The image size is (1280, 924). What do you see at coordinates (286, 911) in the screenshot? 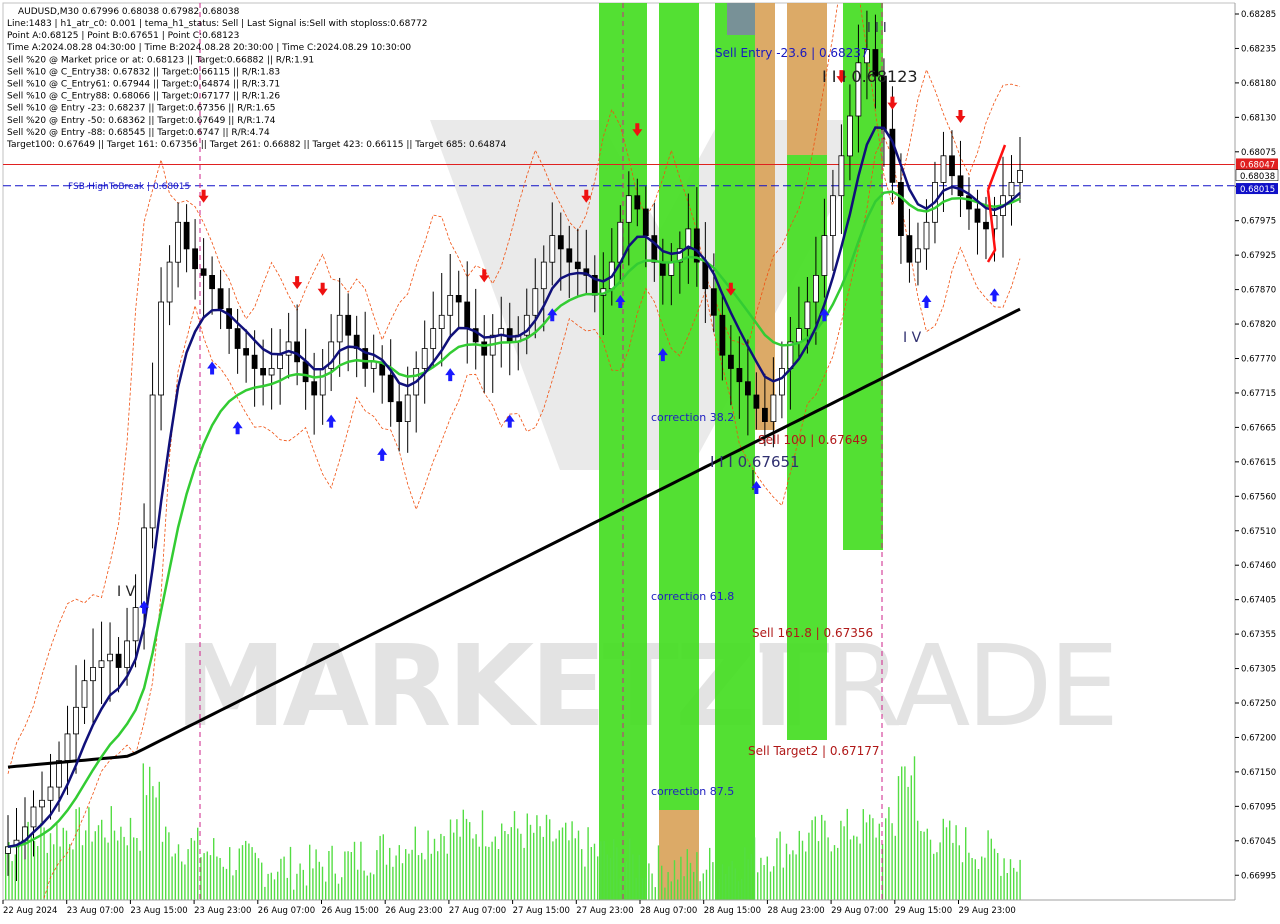
I see `time-tick-label: 26 Aug 07:00` at bounding box center [286, 911].